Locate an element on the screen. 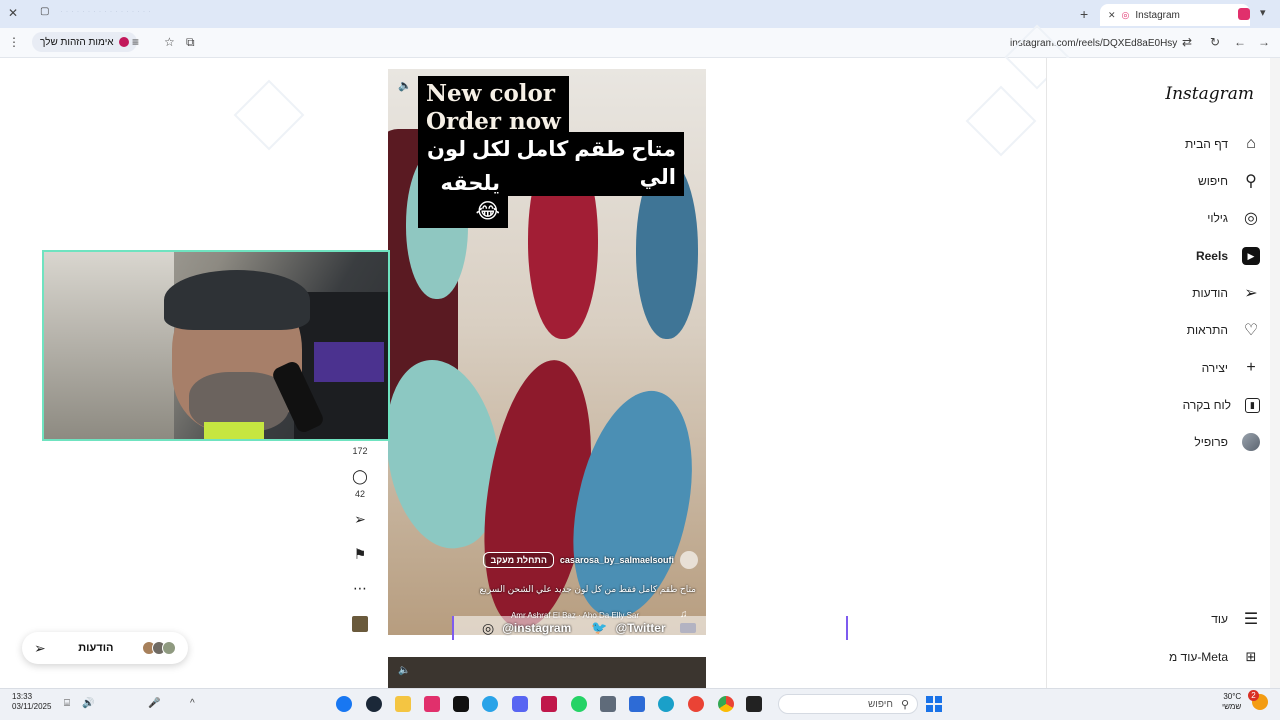 The width and height of the screenshot is (1280, 720). mic-icon: 🎤 is located at coordinates (154, 703).